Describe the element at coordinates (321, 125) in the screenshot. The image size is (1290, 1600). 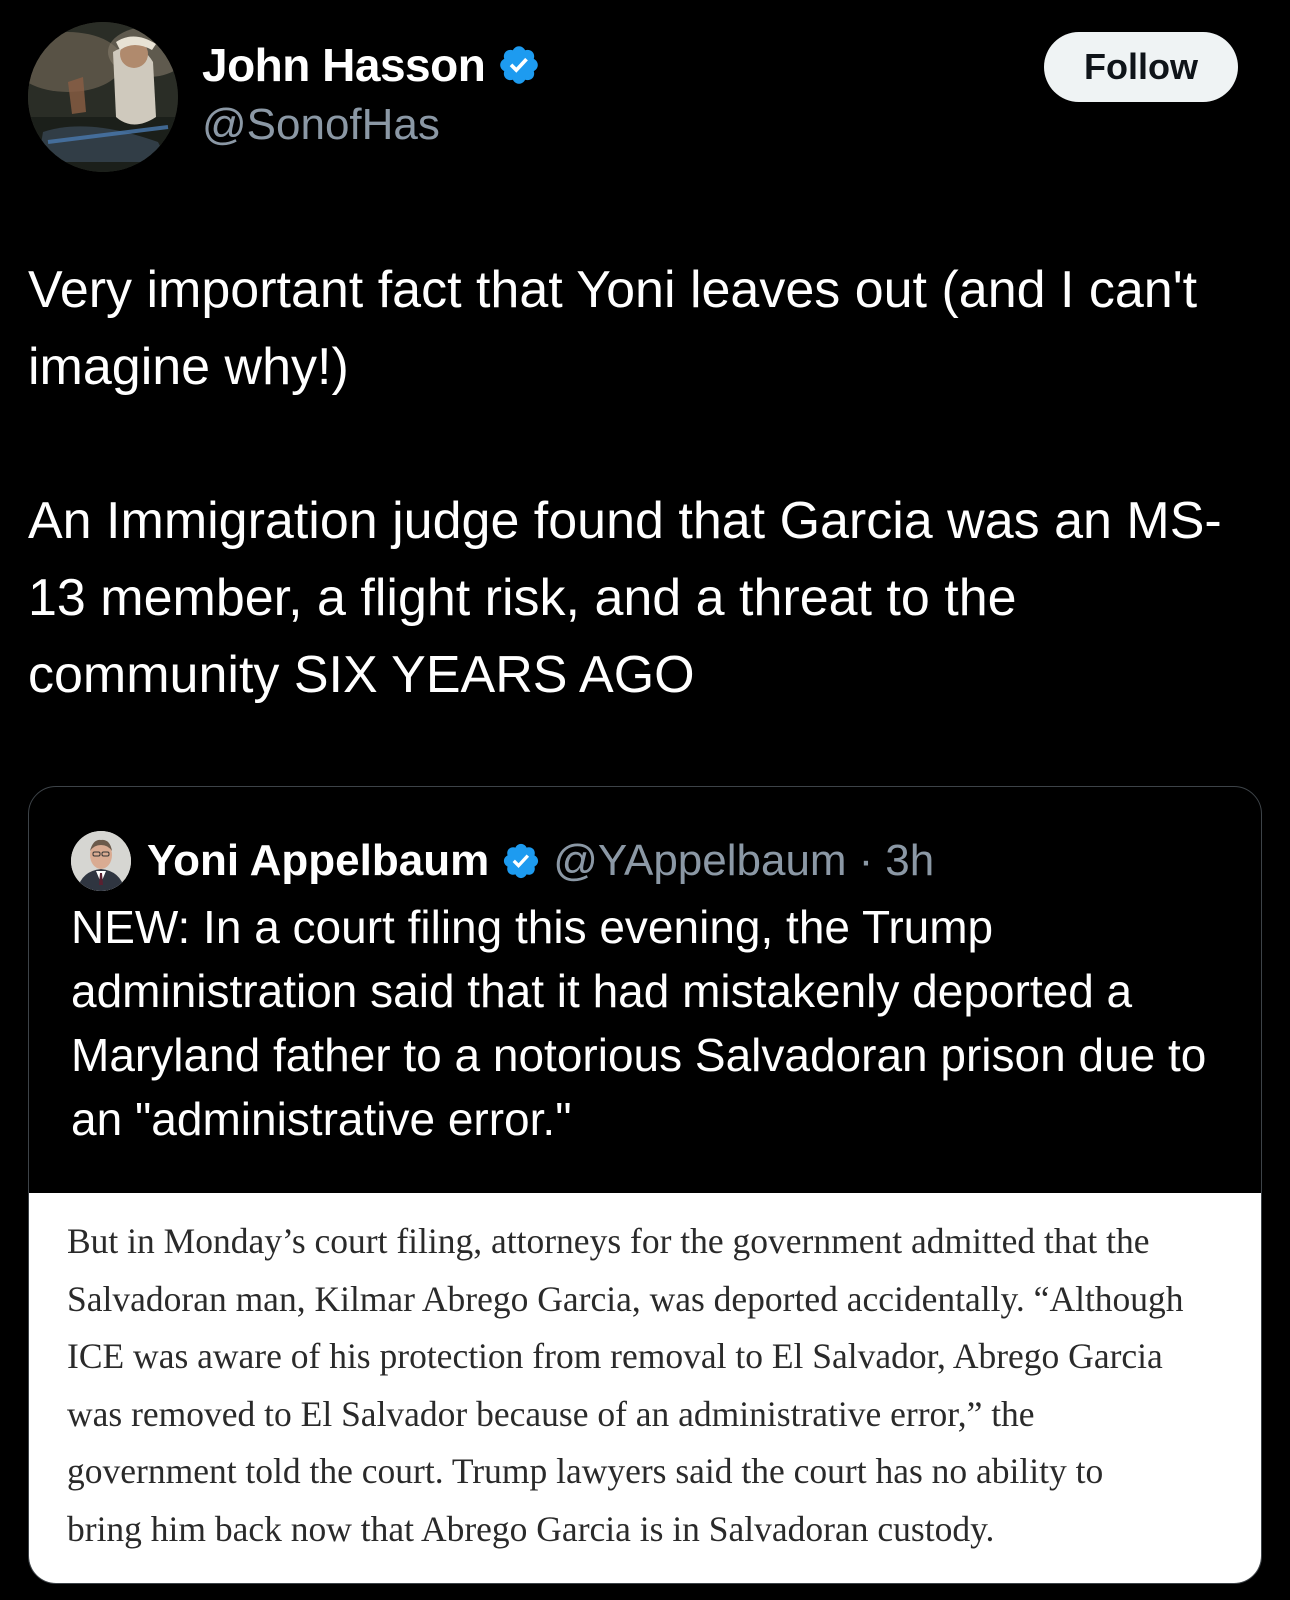
I see `author-handle: @SonofHas` at that location.